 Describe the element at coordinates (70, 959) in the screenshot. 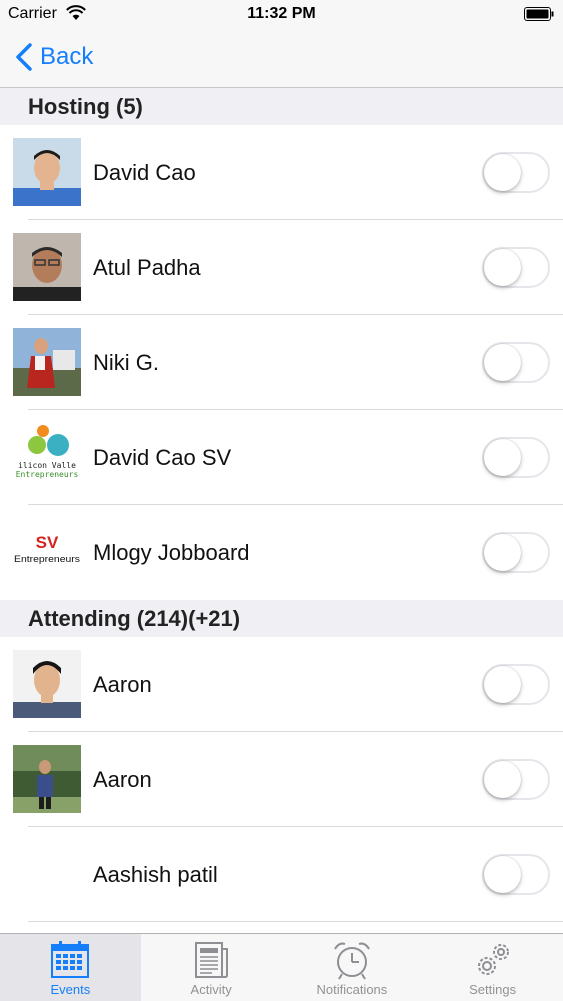

I see `calendar-icon` at that location.